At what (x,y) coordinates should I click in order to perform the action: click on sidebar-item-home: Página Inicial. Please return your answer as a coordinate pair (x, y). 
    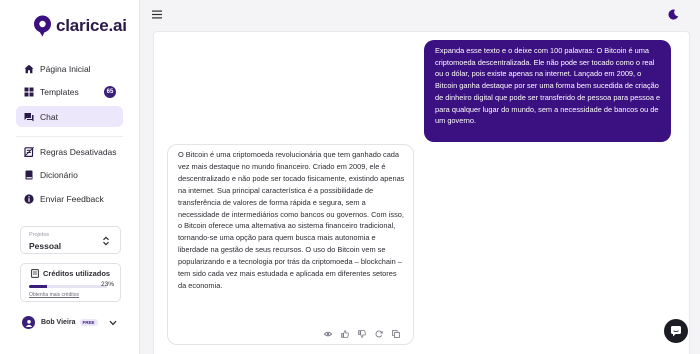
    Looking at the image, I should click on (69, 69).